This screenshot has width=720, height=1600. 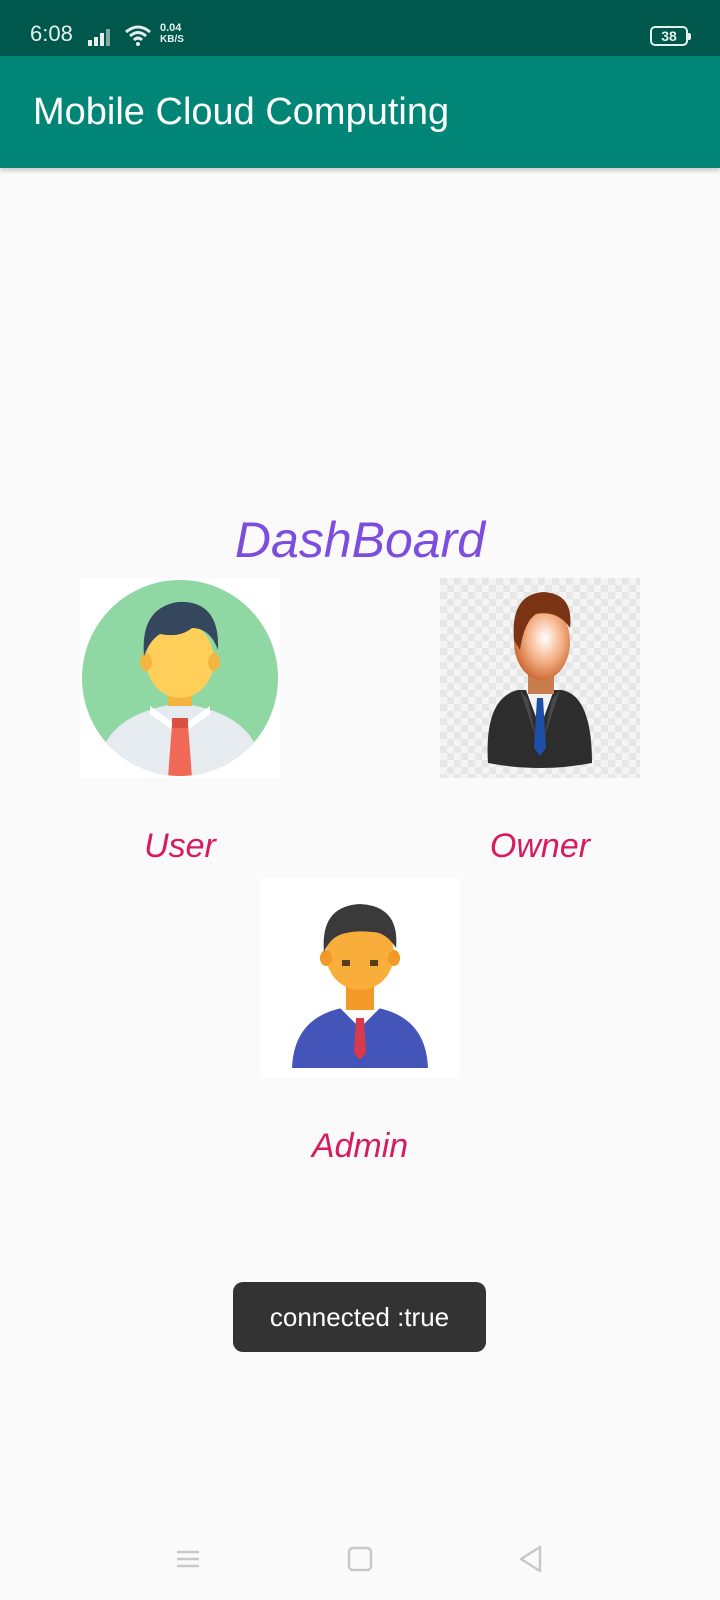 I want to click on owner-label: Owner, so click(x=540, y=846).